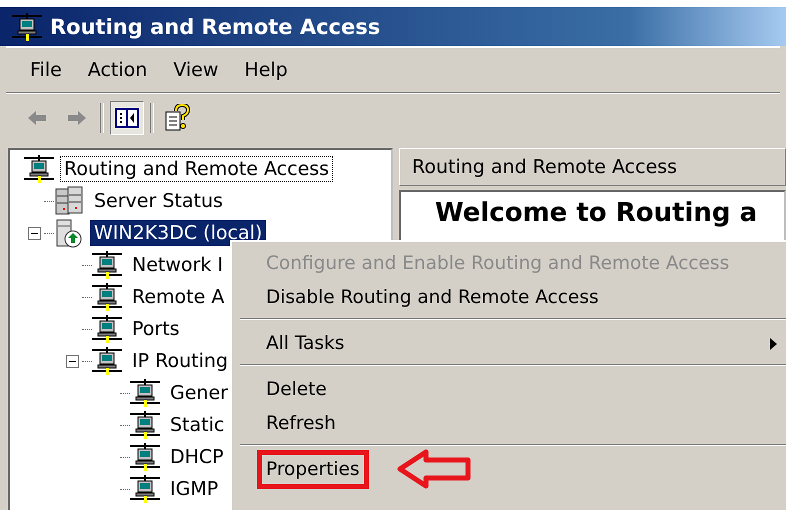 This screenshot has height=510, width=786. I want to click on menu-item: Action, so click(118, 70).